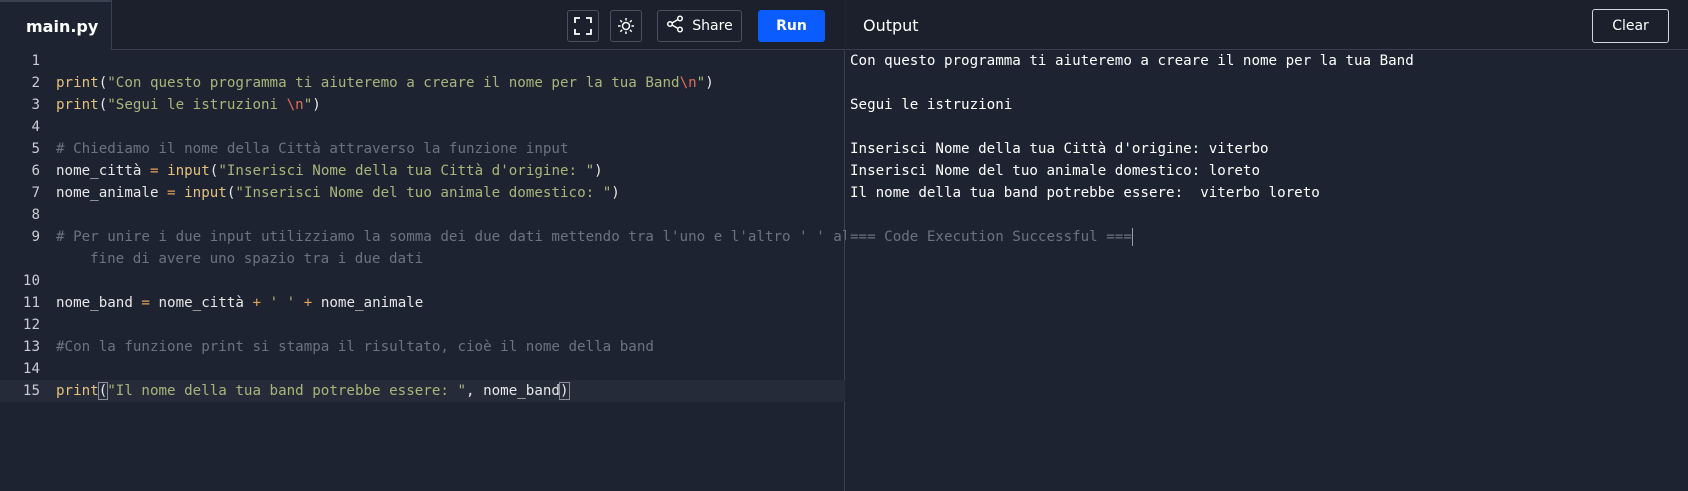  Describe the element at coordinates (35, 61) in the screenshot. I see `line-number: 1` at that location.